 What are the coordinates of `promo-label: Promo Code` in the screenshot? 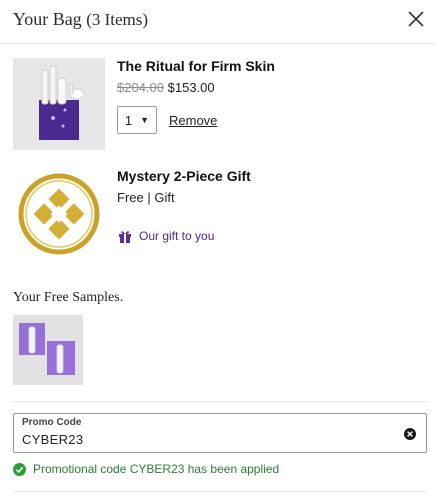 It's located at (52, 422).